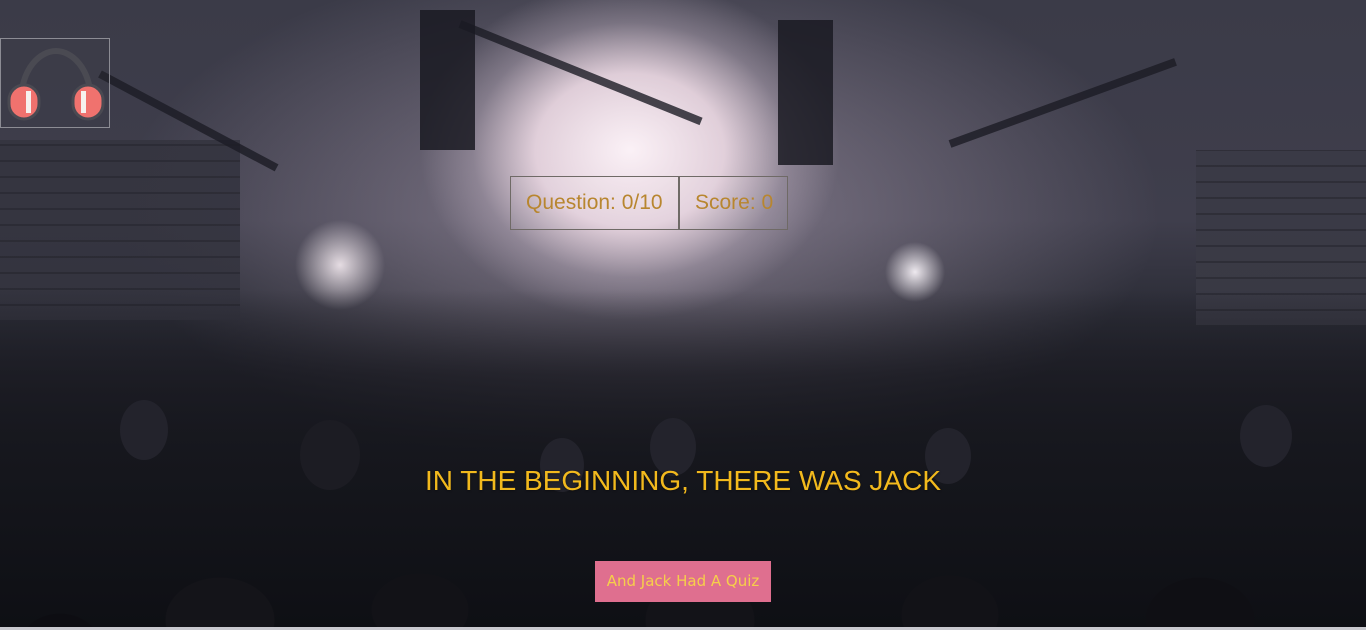 This screenshot has width=1366, height=630. What do you see at coordinates (683, 581) in the screenshot?
I see `start-quiz-button: And Jack Had A Quiz` at bounding box center [683, 581].